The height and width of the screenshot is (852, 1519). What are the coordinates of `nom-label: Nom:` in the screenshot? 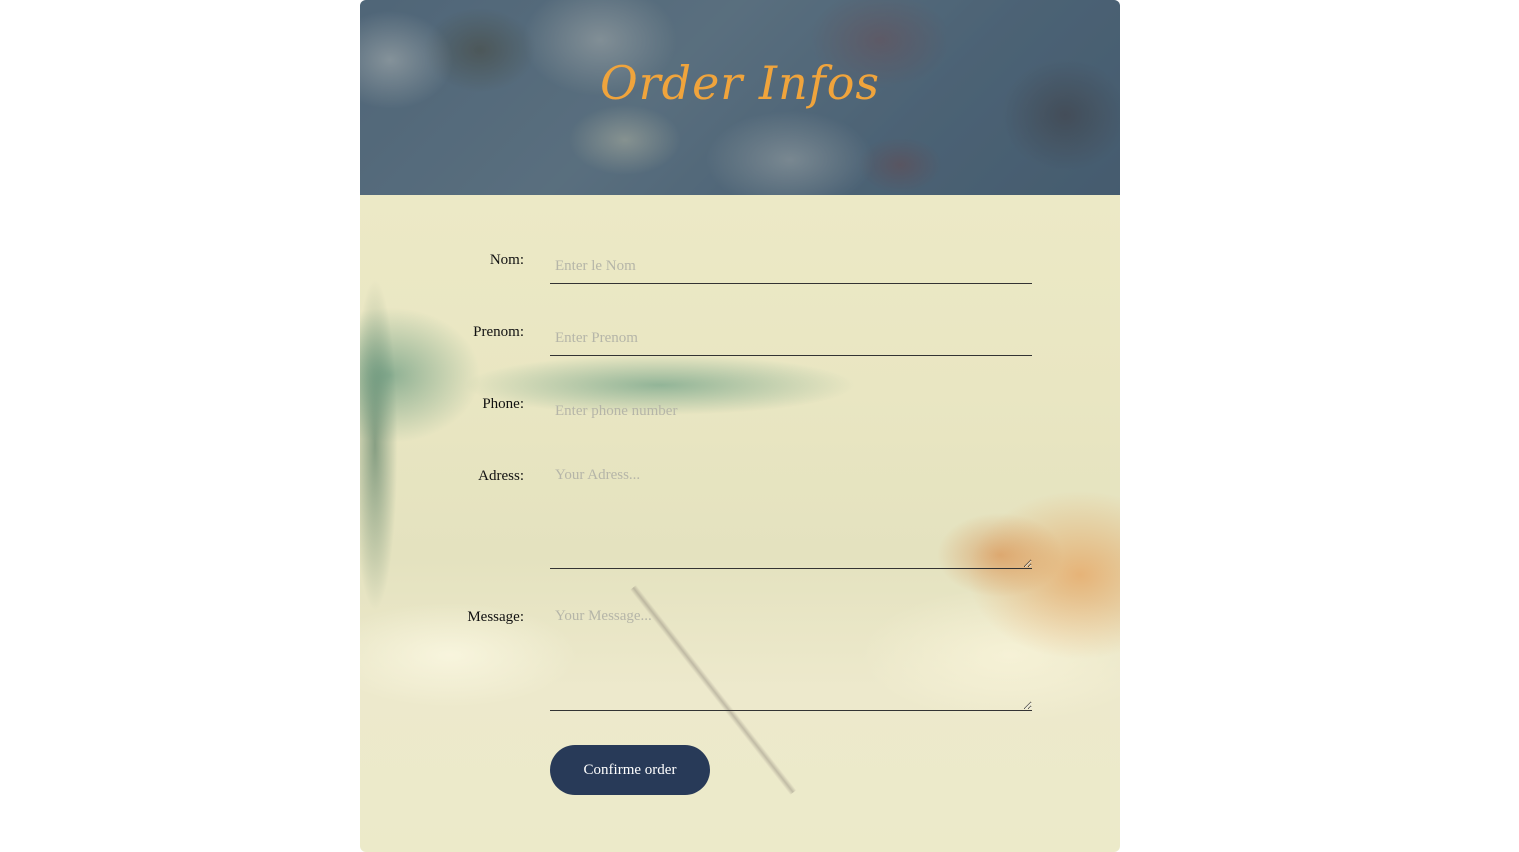 It's located at (506, 260).